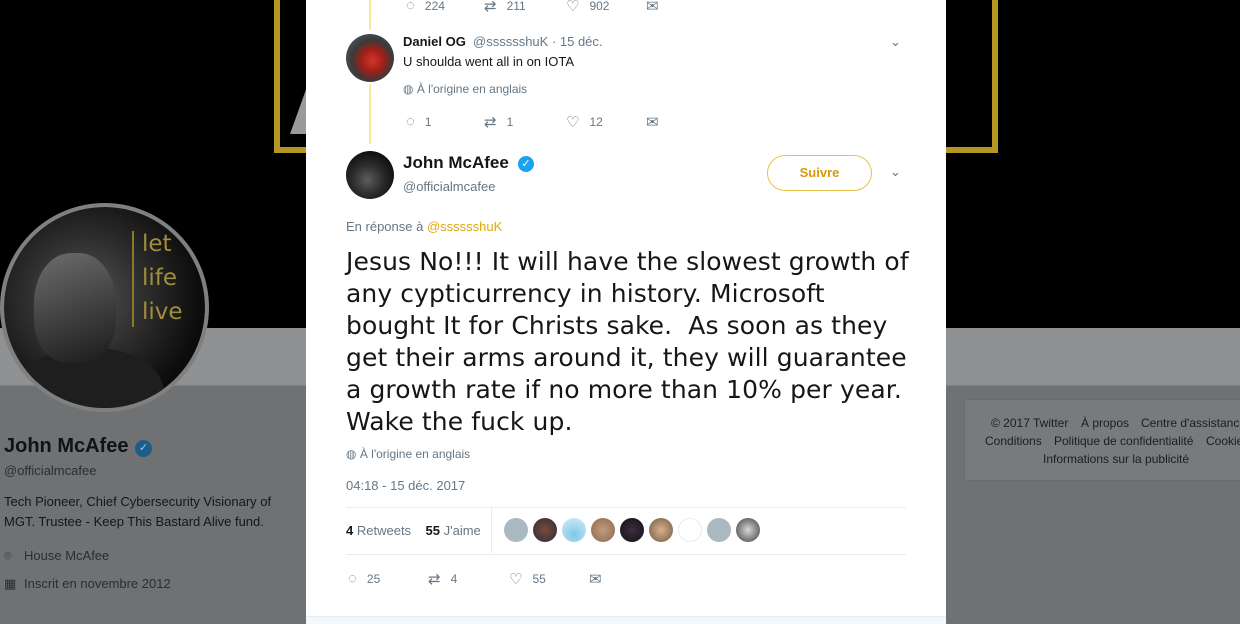 Image resolution: width=1240 pixels, height=624 pixels. What do you see at coordinates (454, 579) in the screenshot?
I see `retweet-count: 4` at bounding box center [454, 579].